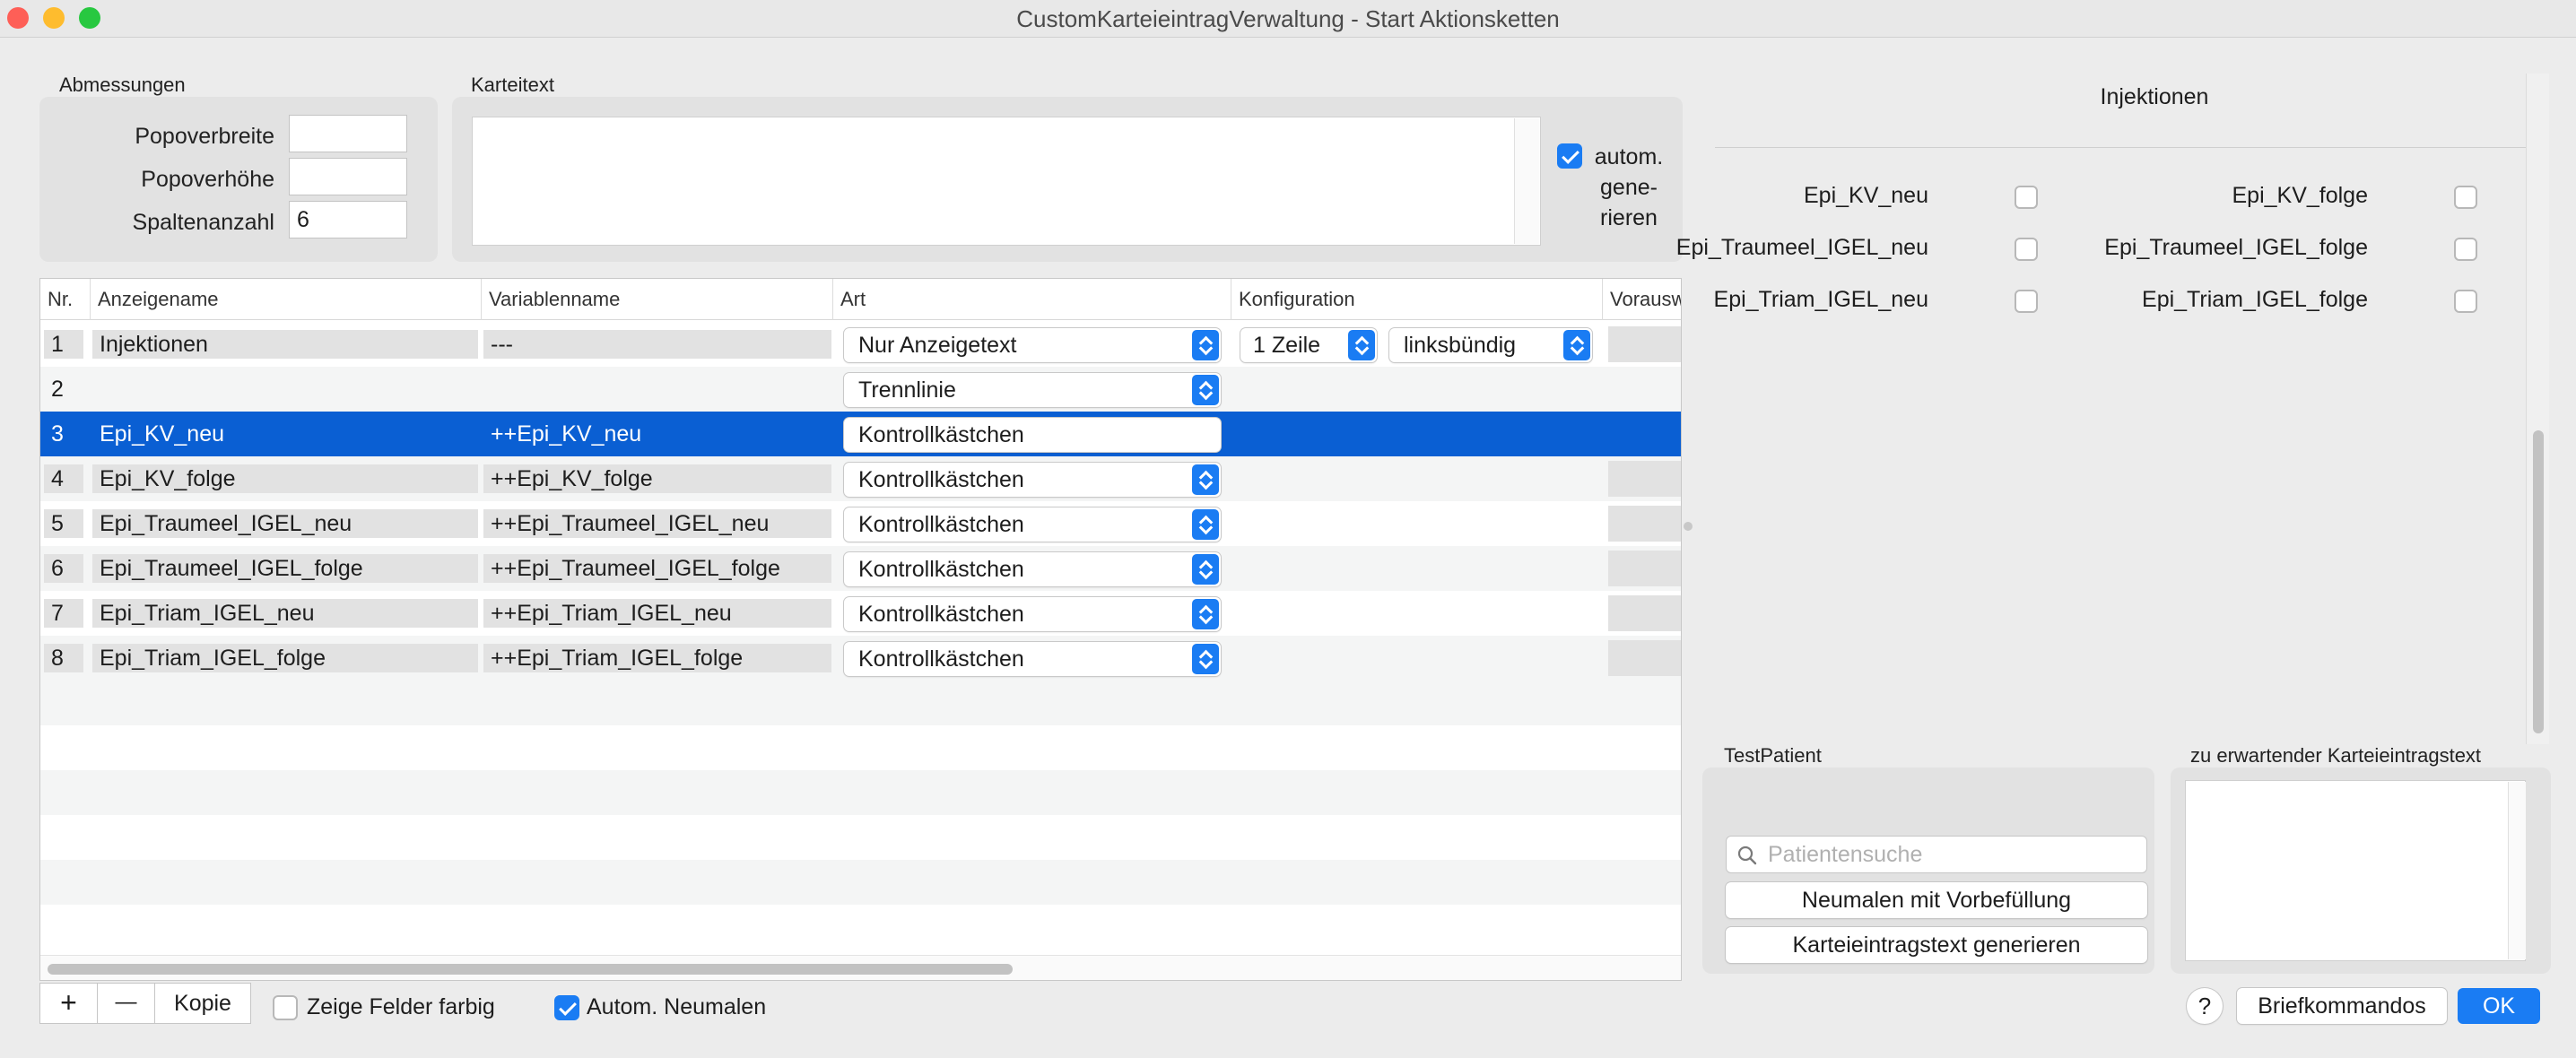 The height and width of the screenshot is (1058, 2576). I want to click on art-popup: Trennlinie, so click(1032, 390).